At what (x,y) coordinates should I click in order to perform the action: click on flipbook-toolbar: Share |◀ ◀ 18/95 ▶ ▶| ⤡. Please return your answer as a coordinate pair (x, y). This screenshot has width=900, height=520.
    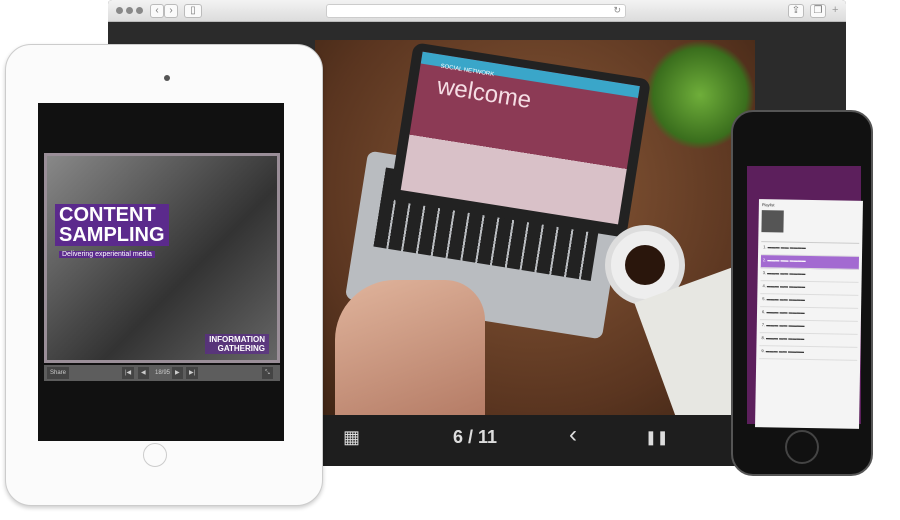
    Looking at the image, I should click on (162, 373).